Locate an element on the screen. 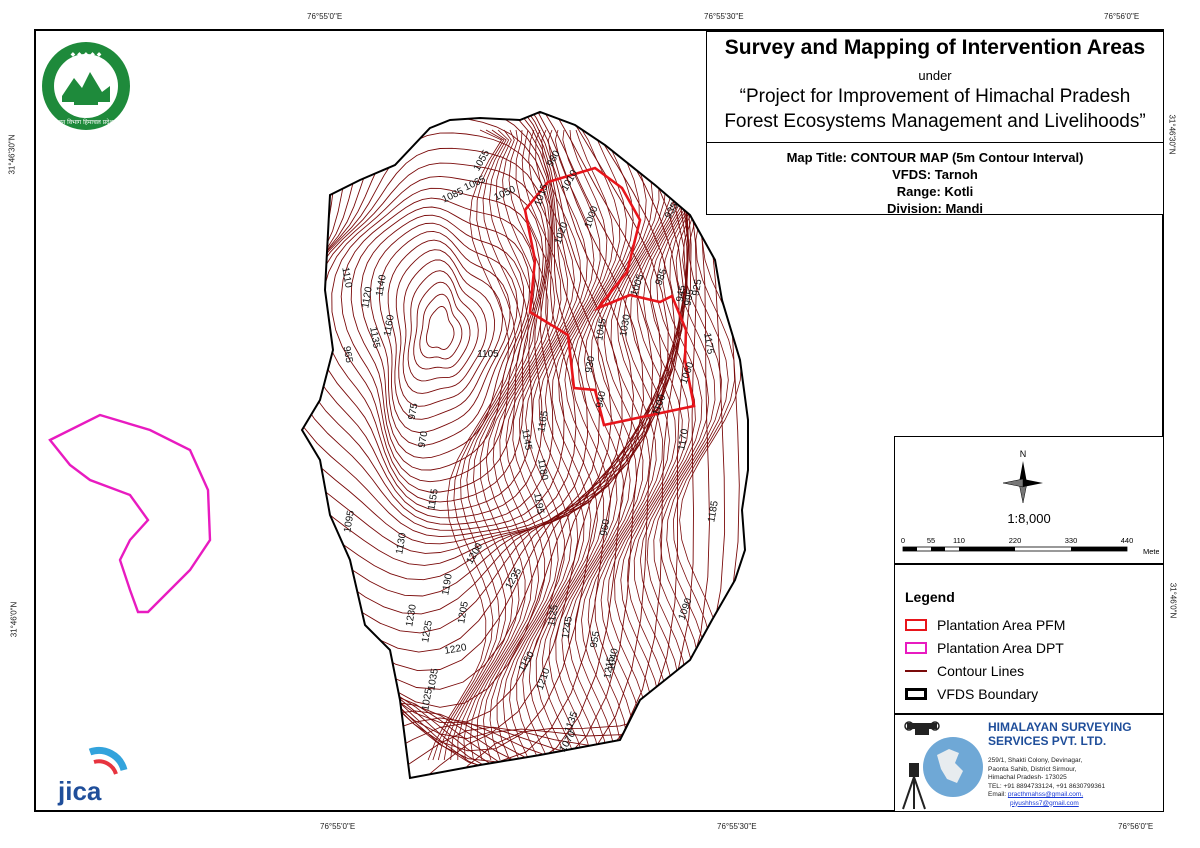  contour-label: 955 is located at coordinates (596, 639).